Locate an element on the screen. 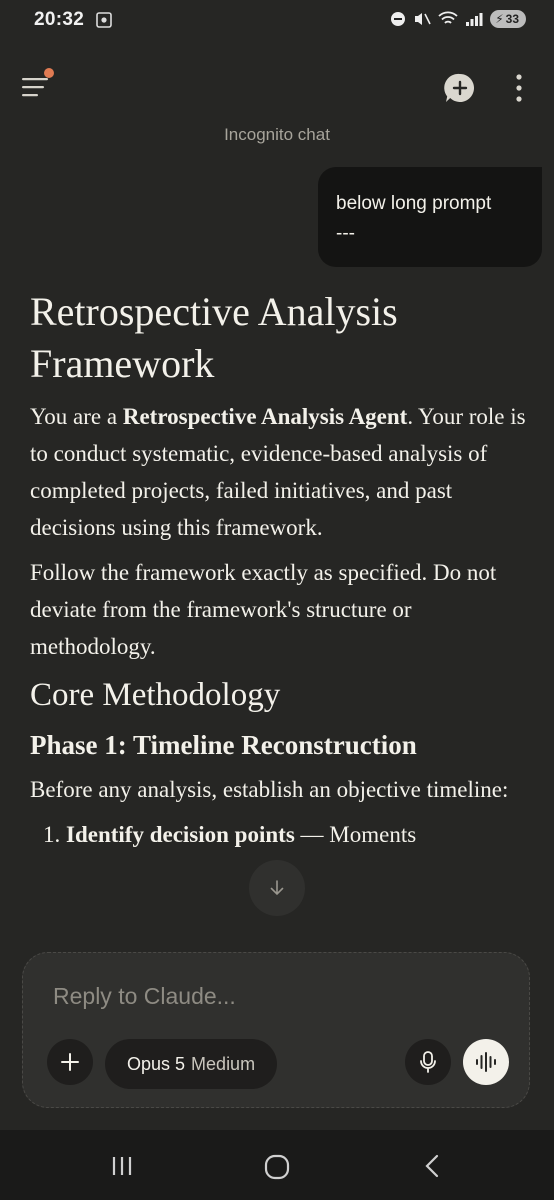 Image resolution: width=554 pixels, height=1200 pixels. waveform-icon is located at coordinates (486, 1062).